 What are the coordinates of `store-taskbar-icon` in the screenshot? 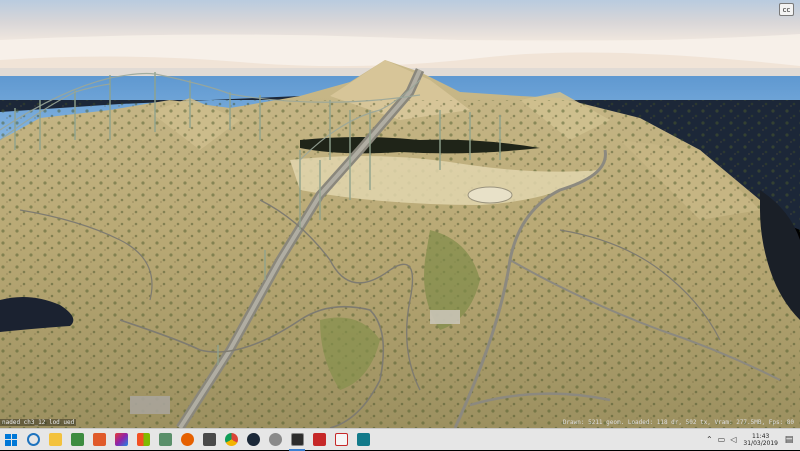 It's located at (77, 440).